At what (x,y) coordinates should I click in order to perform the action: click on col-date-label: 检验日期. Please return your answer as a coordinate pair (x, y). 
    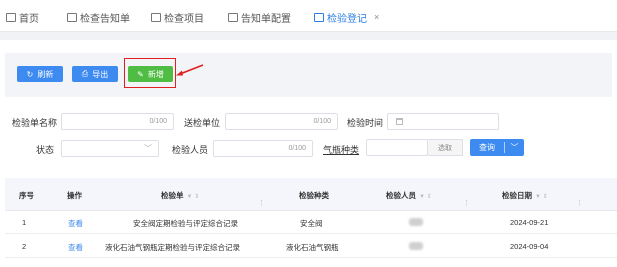
    Looking at the image, I should click on (517, 195).